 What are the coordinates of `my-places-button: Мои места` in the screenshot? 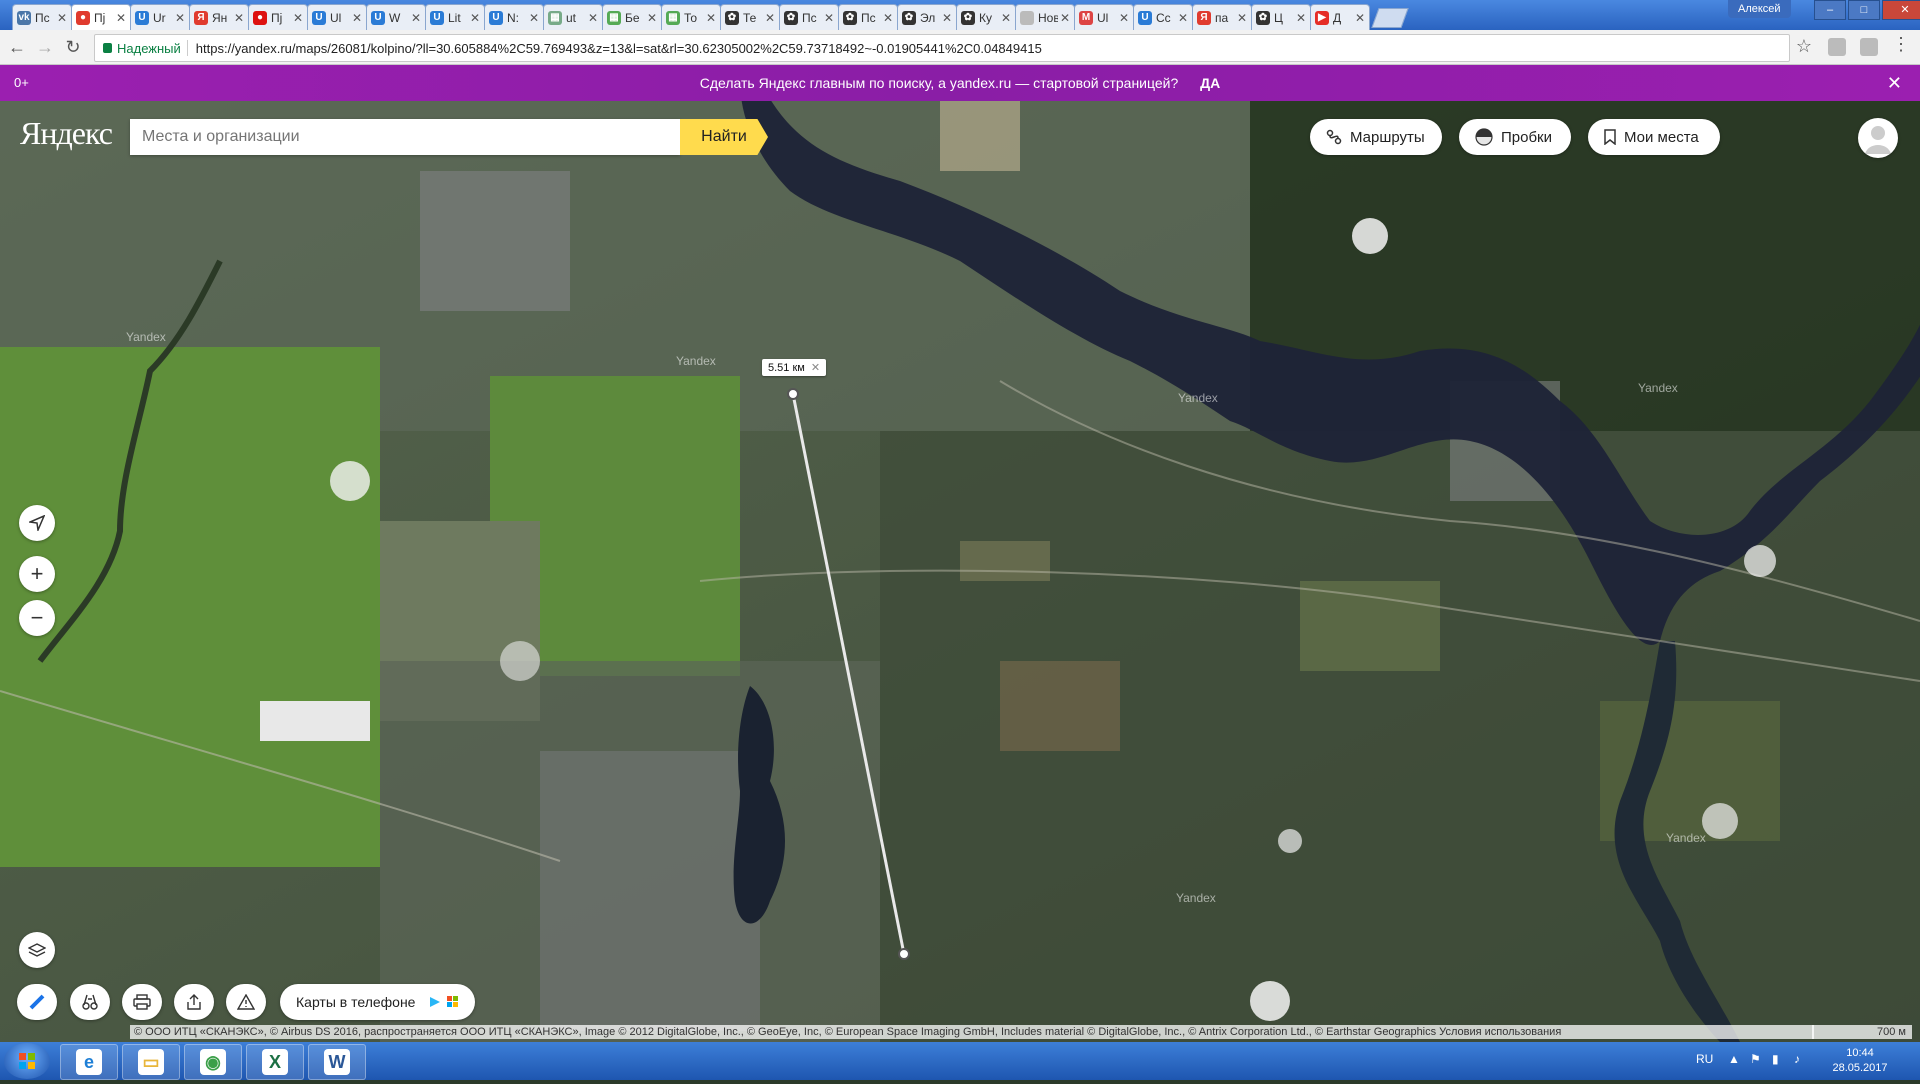 It's located at (1654, 137).